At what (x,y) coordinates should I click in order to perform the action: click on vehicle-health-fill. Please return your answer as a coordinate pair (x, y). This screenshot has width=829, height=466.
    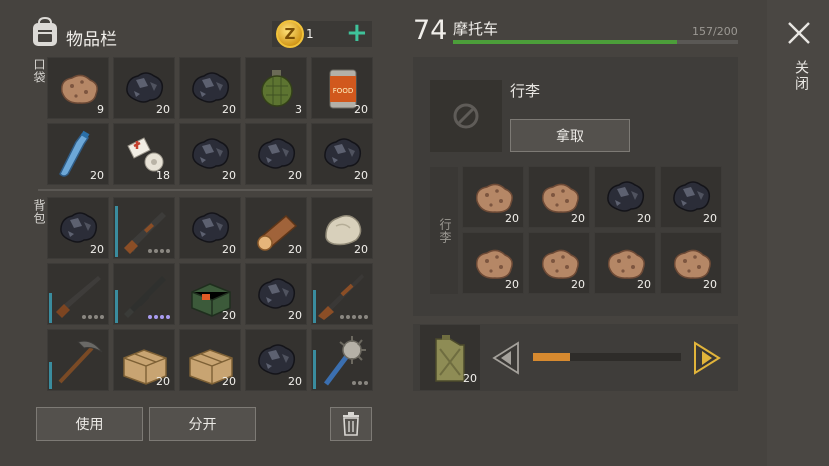
    Looking at the image, I should click on (565, 42).